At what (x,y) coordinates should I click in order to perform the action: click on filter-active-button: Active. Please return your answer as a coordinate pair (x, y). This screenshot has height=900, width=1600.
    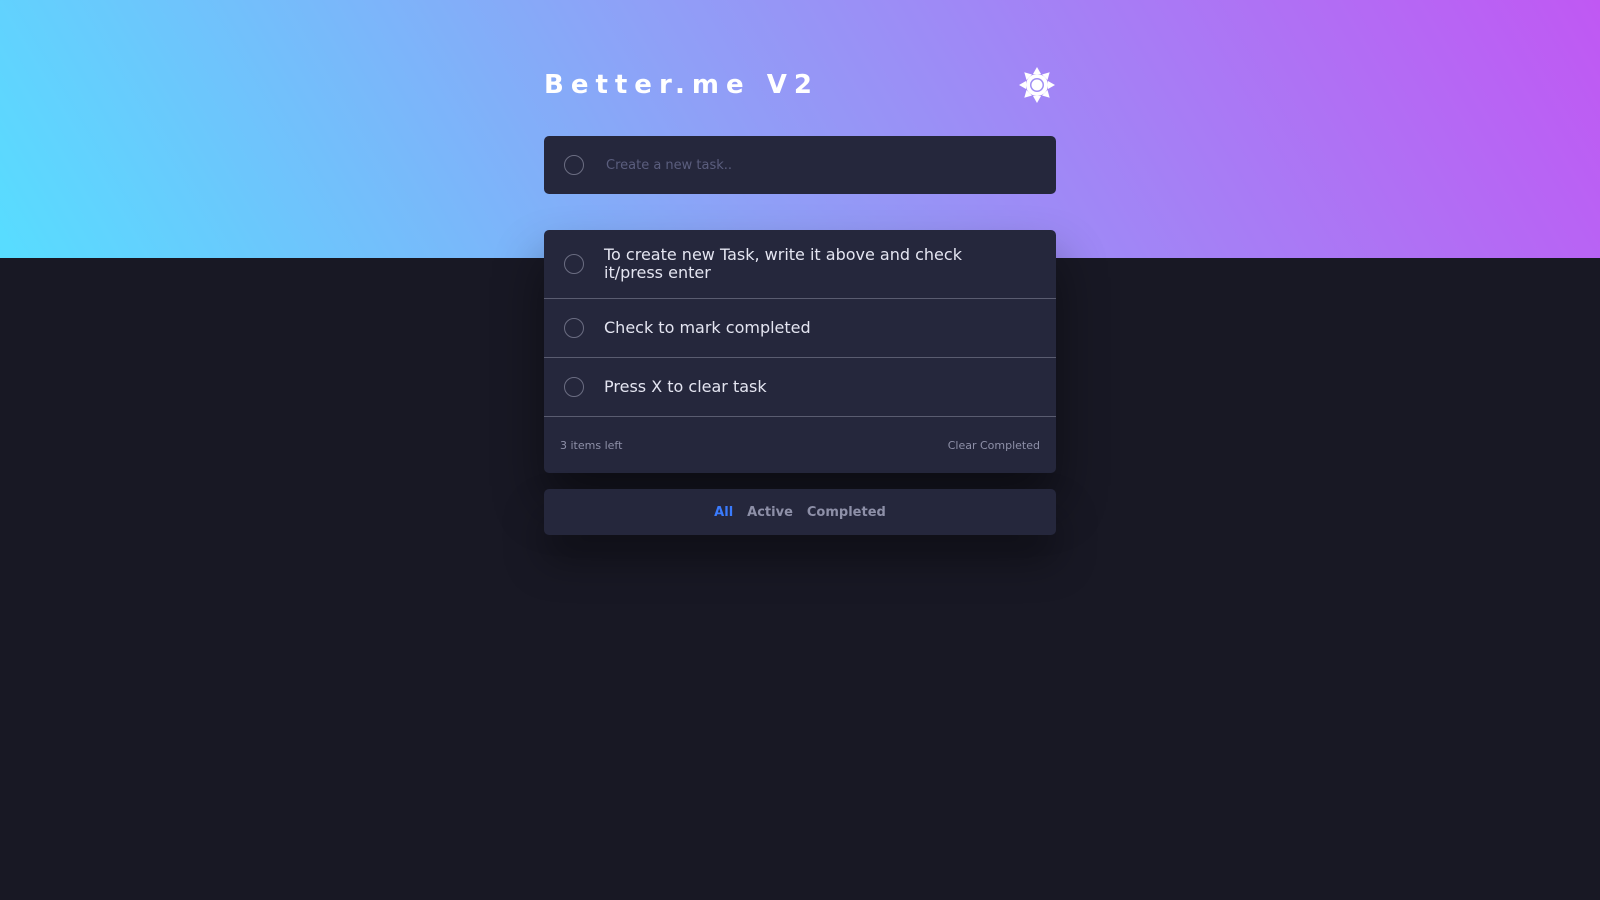
    Looking at the image, I should click on (770, 512).